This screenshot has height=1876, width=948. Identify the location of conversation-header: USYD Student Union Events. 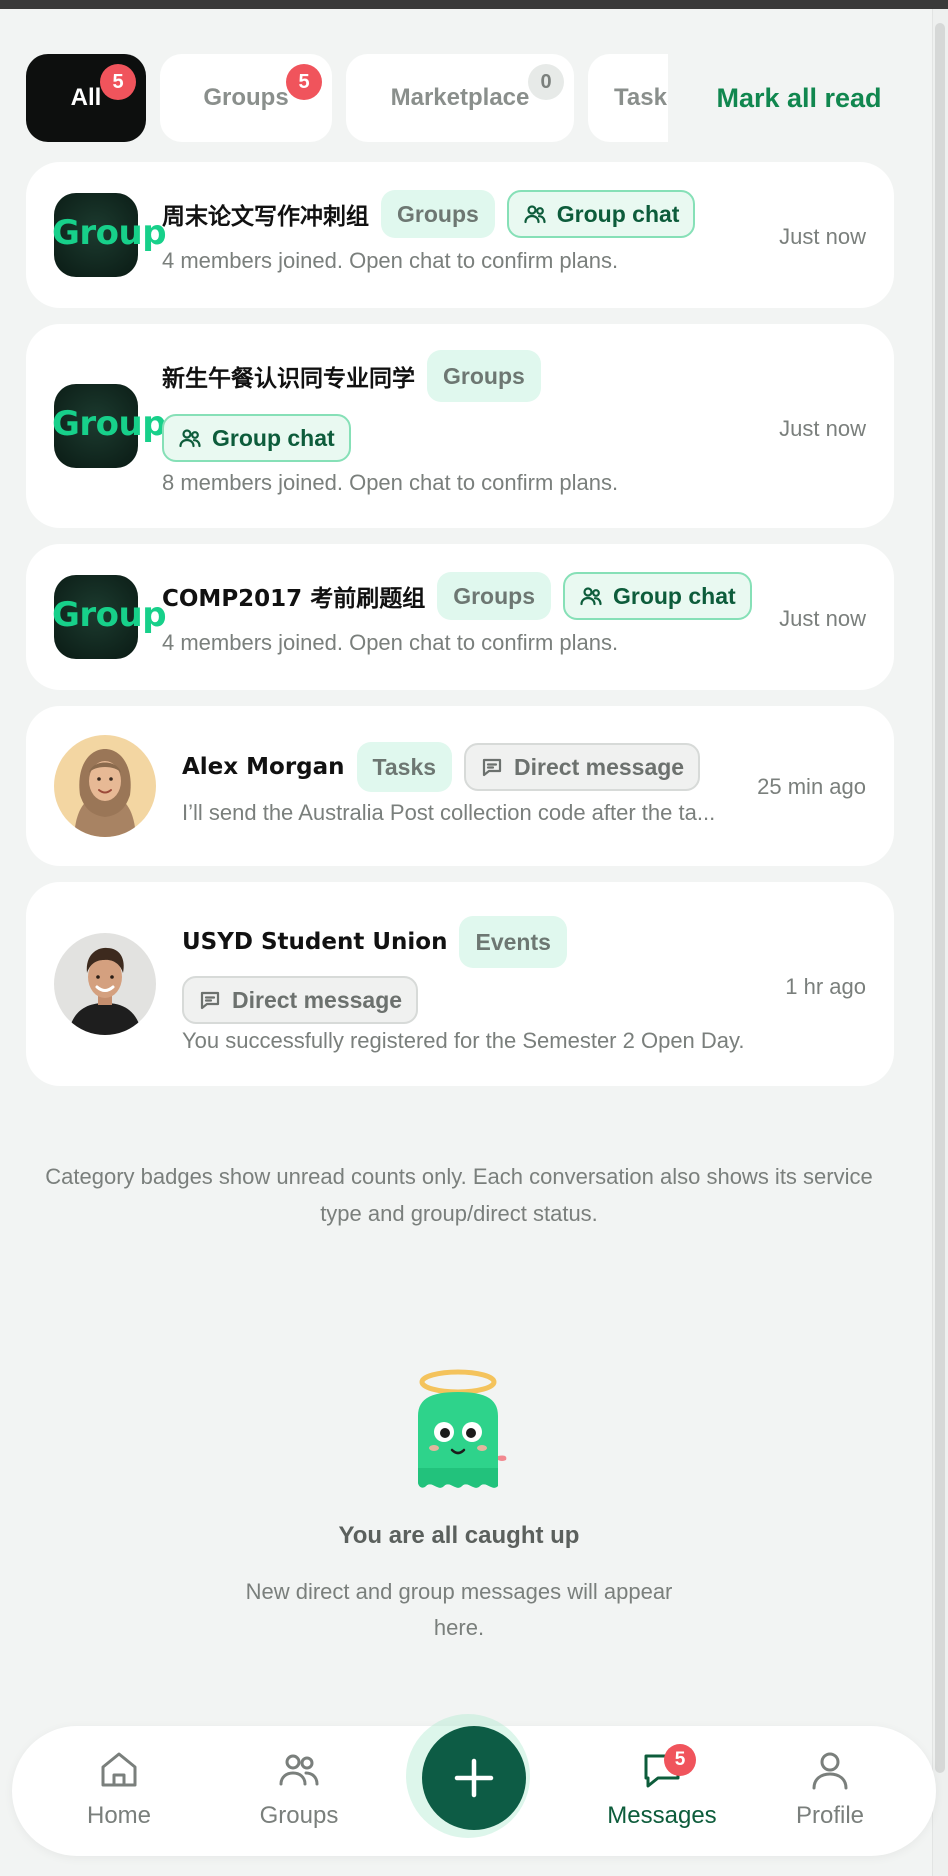
(374, 942).